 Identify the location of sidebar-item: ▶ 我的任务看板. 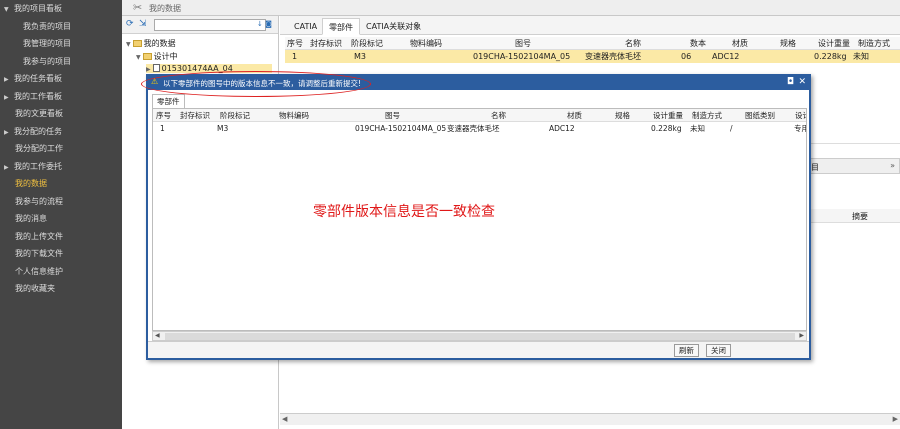
(61, 79).